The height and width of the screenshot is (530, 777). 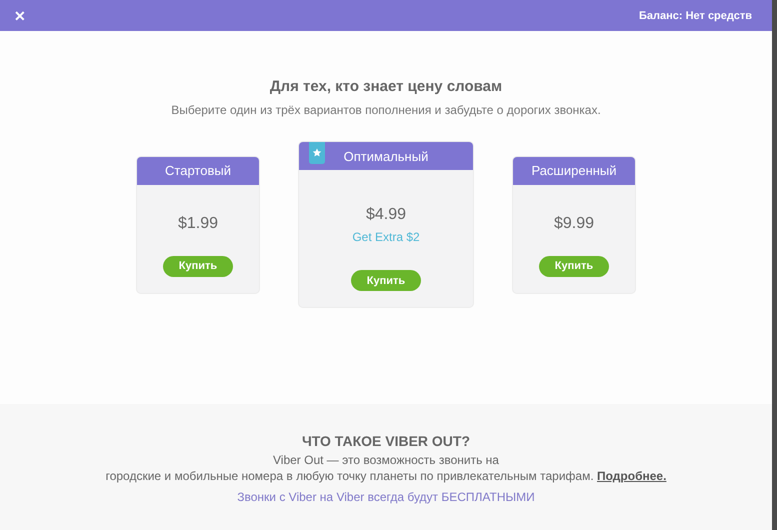 What do you see at coordinates (198, 170) in the screenshot?
I see `plan-name: Стартовый` at bounding box center [198, 170].